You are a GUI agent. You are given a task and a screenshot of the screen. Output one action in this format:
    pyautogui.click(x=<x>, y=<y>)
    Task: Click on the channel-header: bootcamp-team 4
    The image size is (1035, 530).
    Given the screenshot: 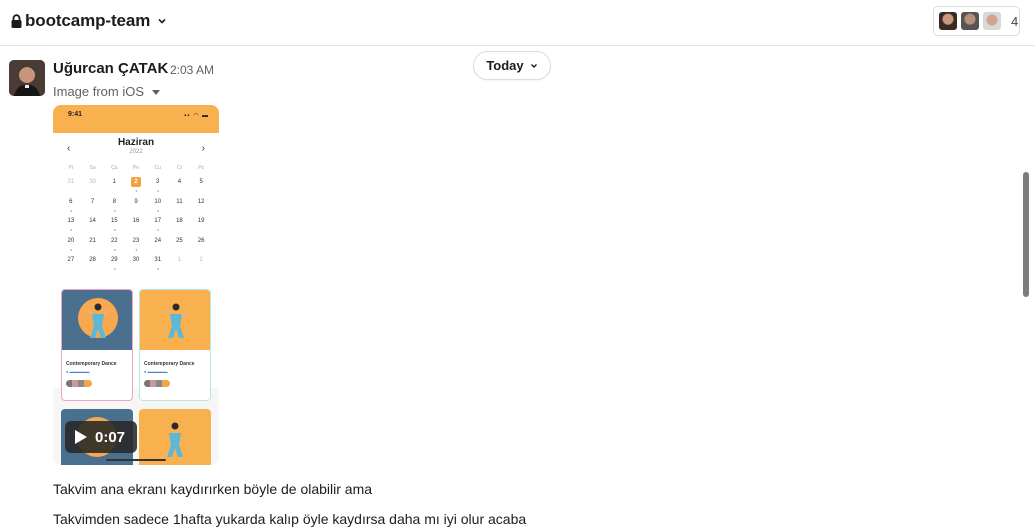 What is the action you would take?
    pyautogui.click(x=517, y=23)
    